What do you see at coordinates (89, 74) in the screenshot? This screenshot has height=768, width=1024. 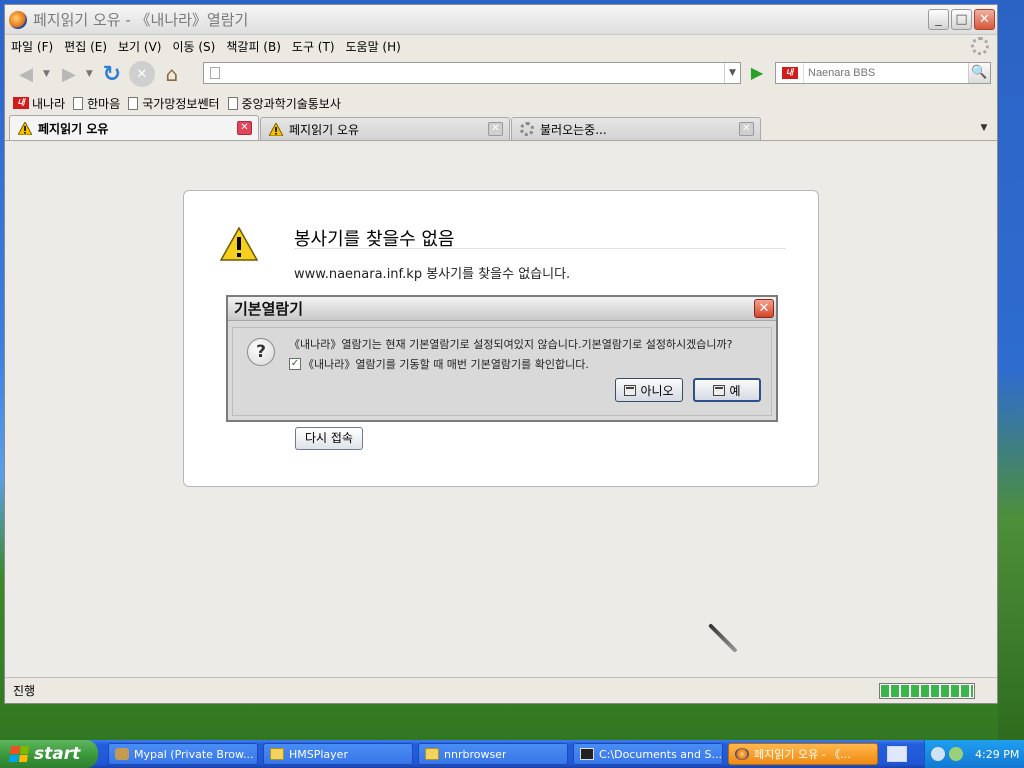 I see `forward-history-dropdown-icon: ▼` at bounding box center [89, 74].